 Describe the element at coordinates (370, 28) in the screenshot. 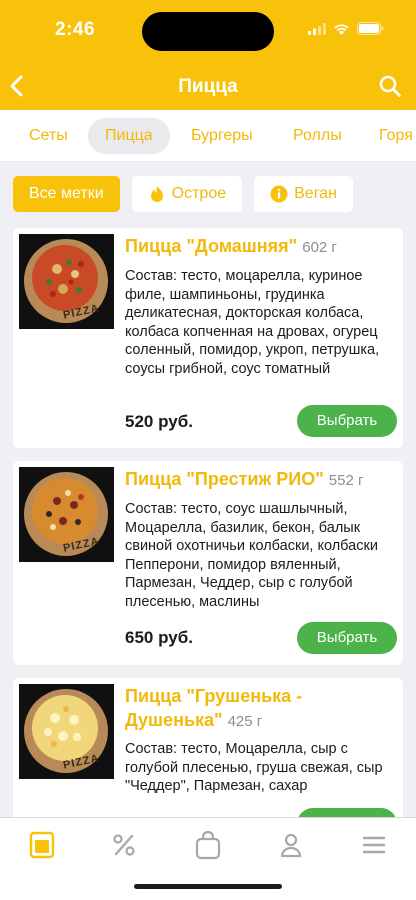

I see `battery-icon` at that location.